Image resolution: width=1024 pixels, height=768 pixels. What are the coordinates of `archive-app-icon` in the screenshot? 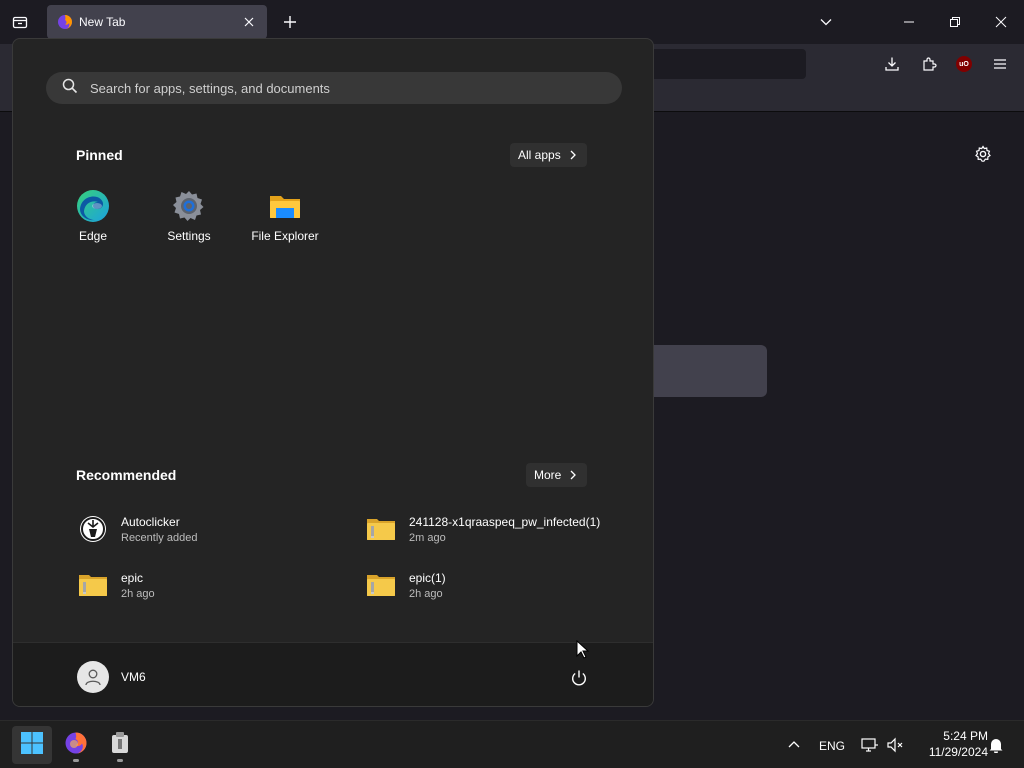 It's located at (120, 745).